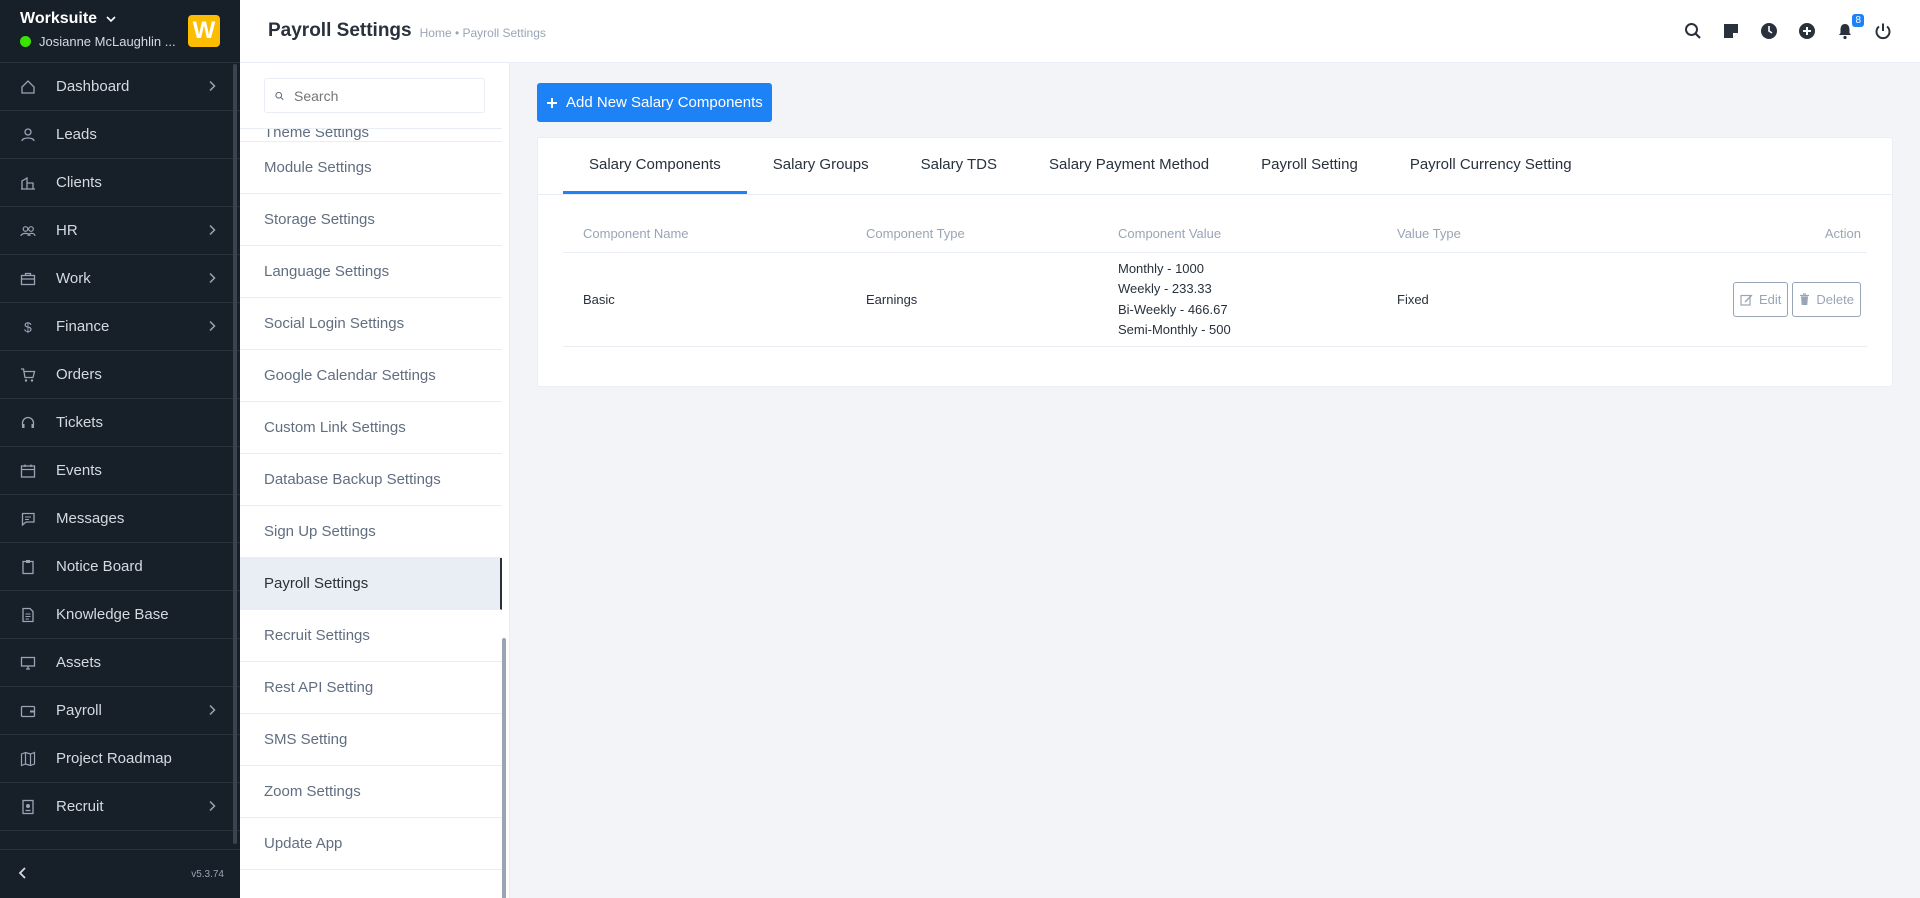 This screenshot has width=1920, height=898. What do you see at coordinates (120, 327) in the screenshot?
I see `sidebar-item-finance: $ Finance` at bounding box center [120, 327].